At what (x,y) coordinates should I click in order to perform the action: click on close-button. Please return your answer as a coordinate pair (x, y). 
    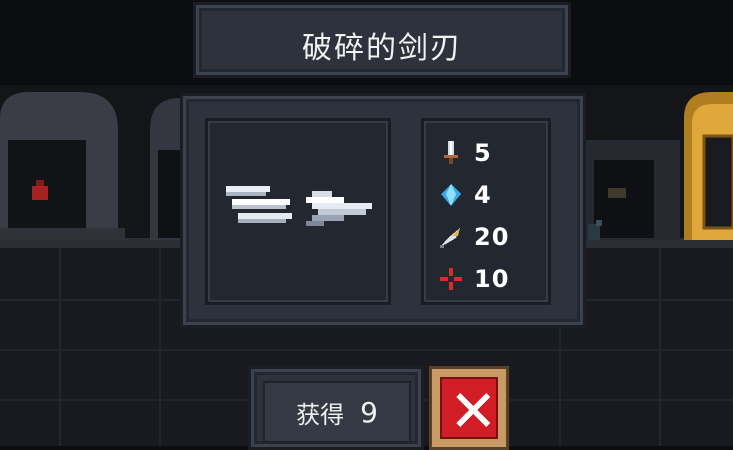
    Looking at the image, I should click on (469, 408).